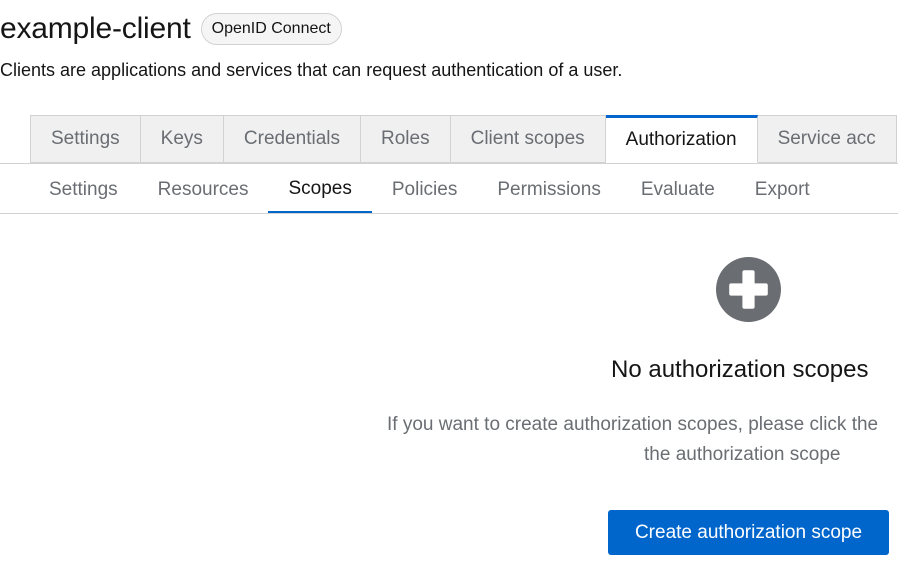 Image resolution: width=898 pixels, height=571 pixels. Describe the element at coordinates (271, 29) in the screenshot. I see `protocol-badge: OpenID Connect` at that location.